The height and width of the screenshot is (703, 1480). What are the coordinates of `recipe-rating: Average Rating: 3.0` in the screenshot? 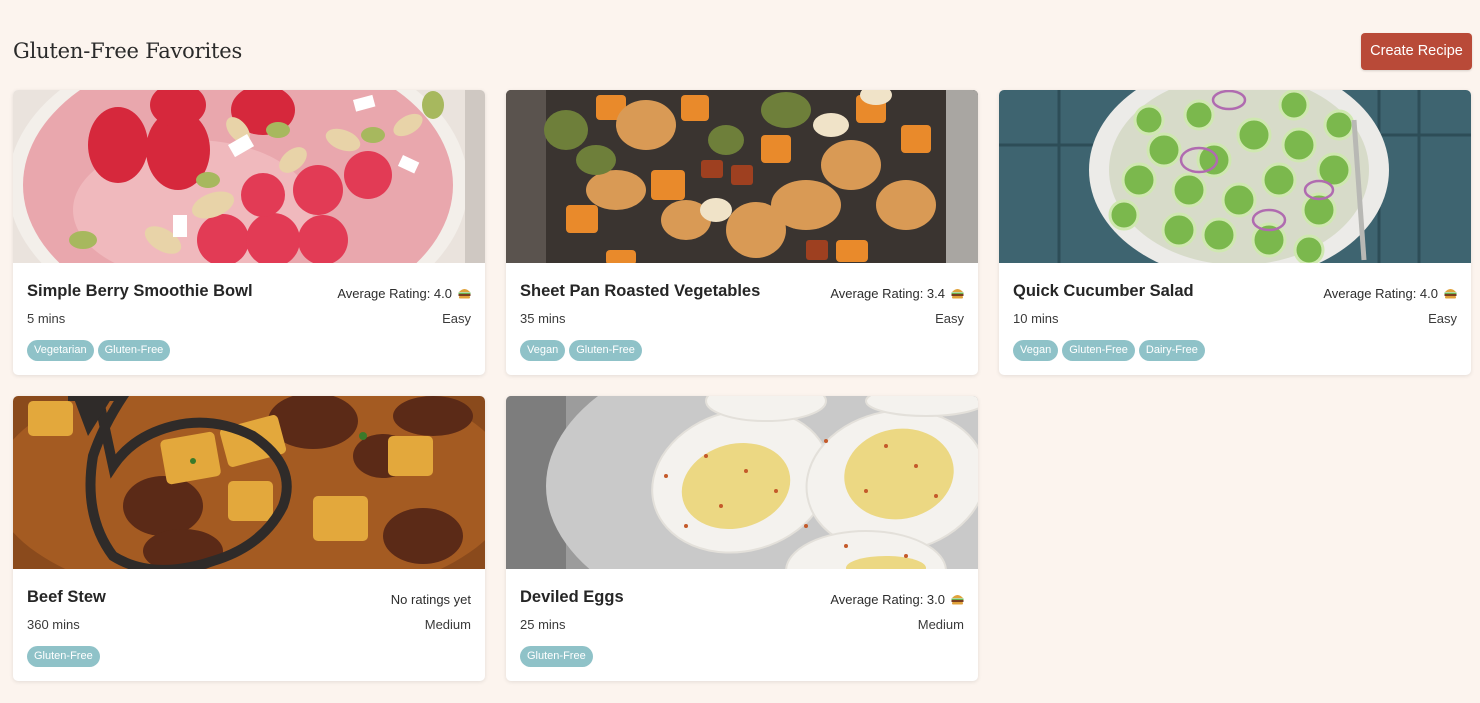 It's located at (897, 597).